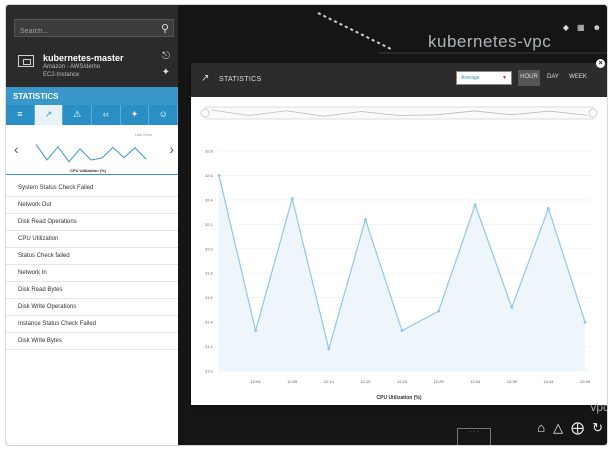  What do you see at coordinates (205, 78) in the screenshot?
I see `chart-icon: ↗` at bounding box center [205, 78].